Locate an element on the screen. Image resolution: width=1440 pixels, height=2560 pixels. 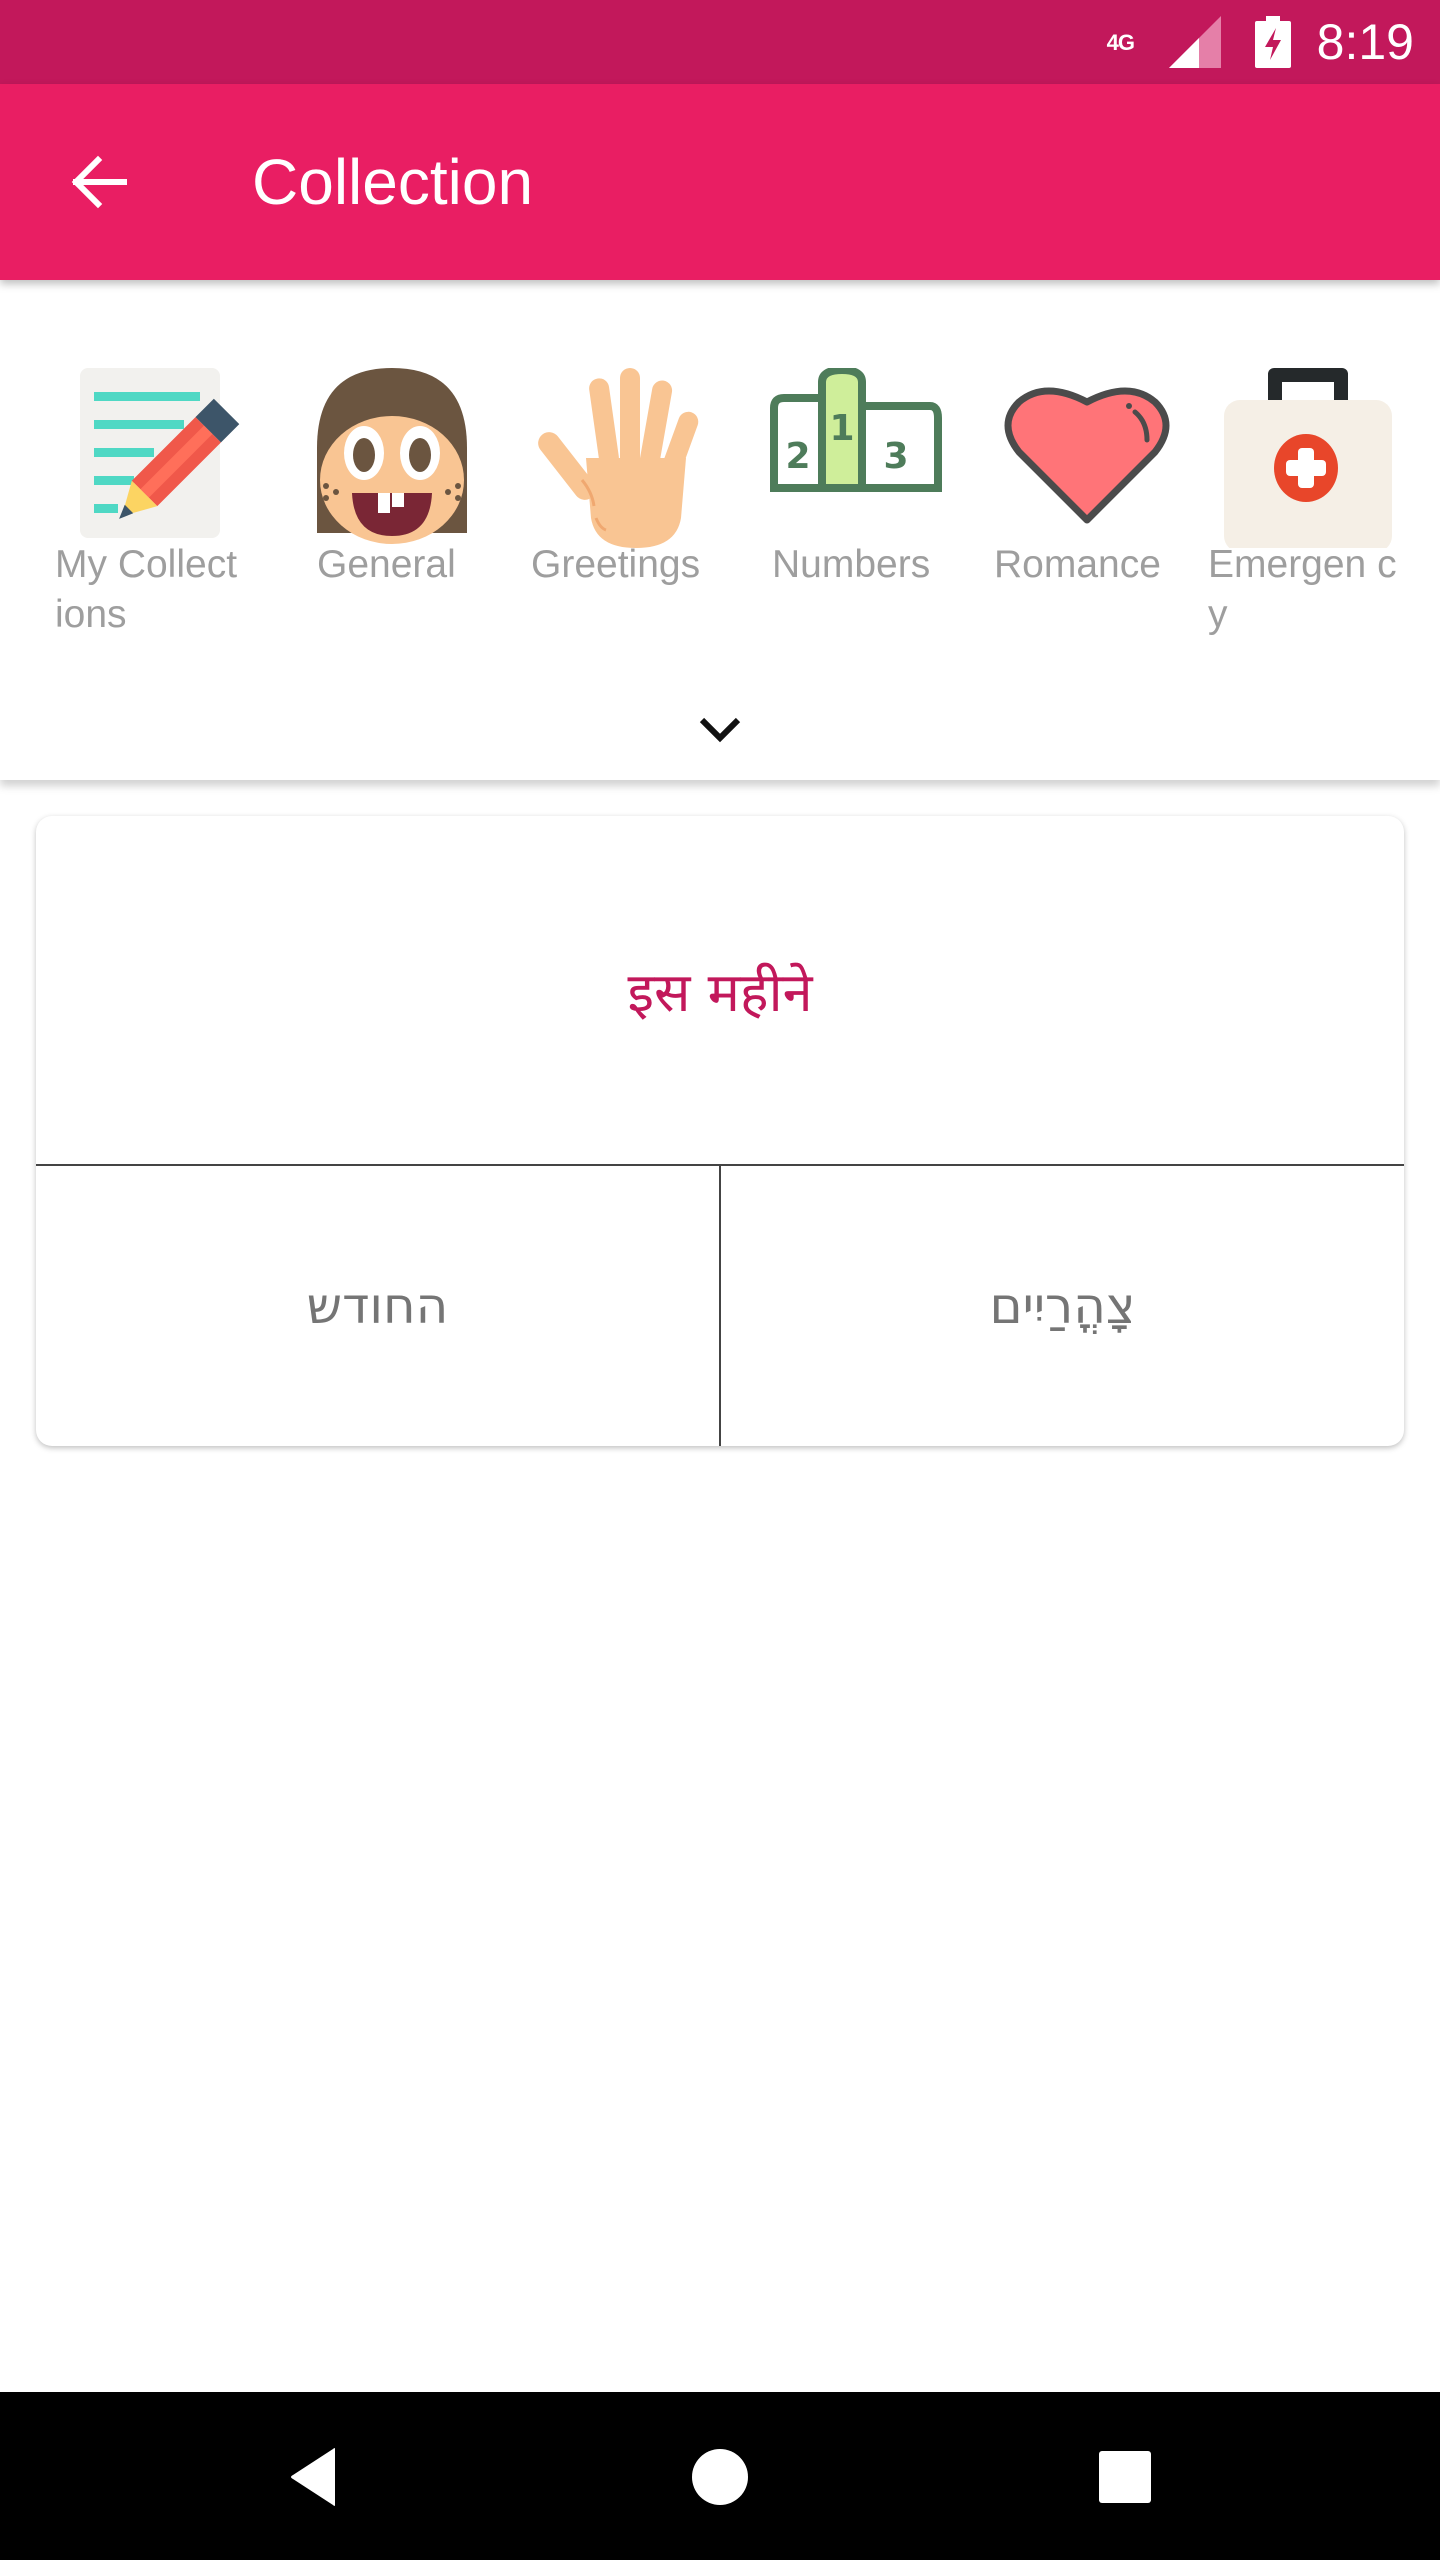
answer-options: החודש צָהֳרַיִים is located at coordinates (720, 1306).